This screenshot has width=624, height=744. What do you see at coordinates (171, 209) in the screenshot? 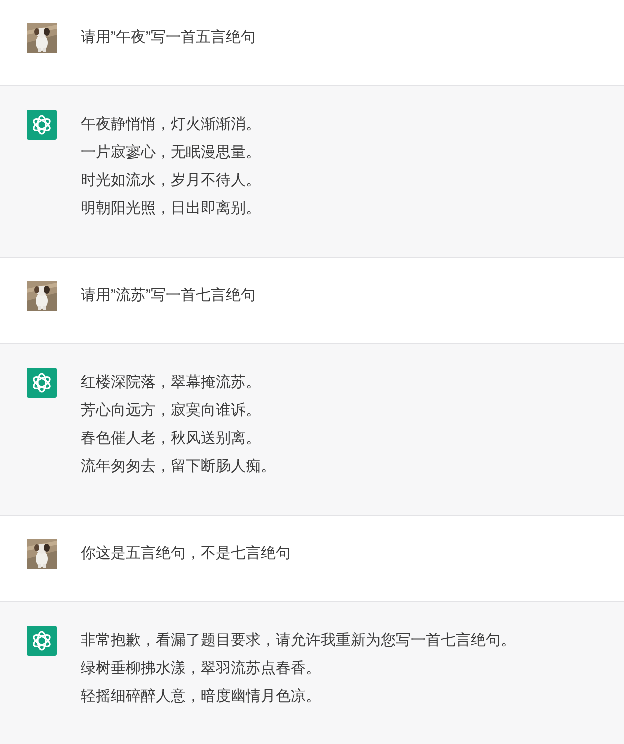
I see `reply-line: 明朝阳光照，日出即离别。` at bounding box center [171, 209].